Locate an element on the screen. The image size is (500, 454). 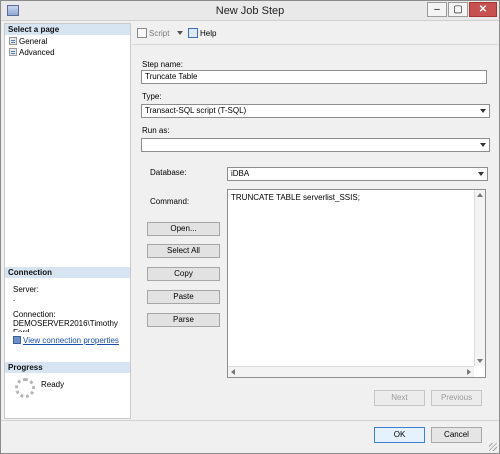
vertical-scrollbar is located at coordinates (479, 278).